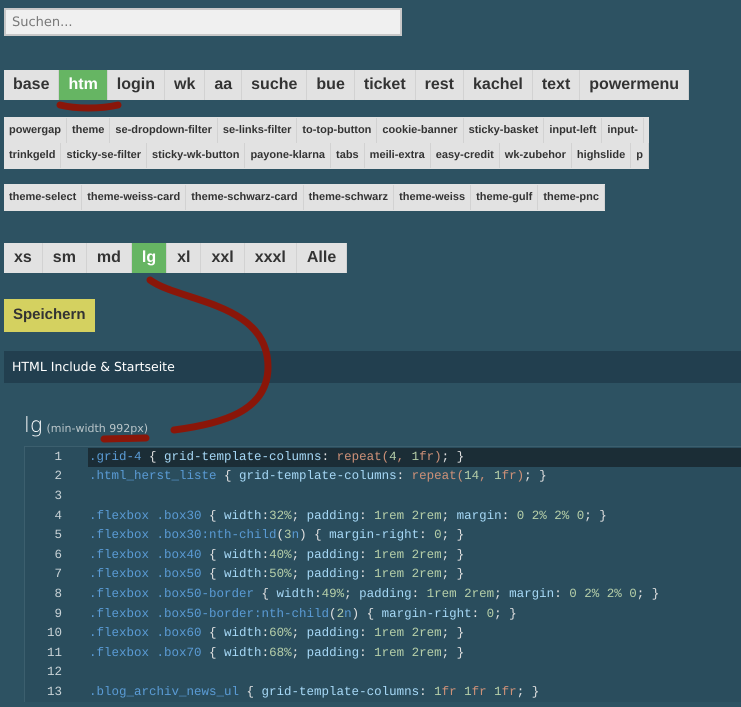  What do you see at coordinates (277, 555) in the screenshot?
I see `code-line: .flexbox .box40 { width:40%; padding: 1rem 2rem; }` at bounding box center [277, 555].